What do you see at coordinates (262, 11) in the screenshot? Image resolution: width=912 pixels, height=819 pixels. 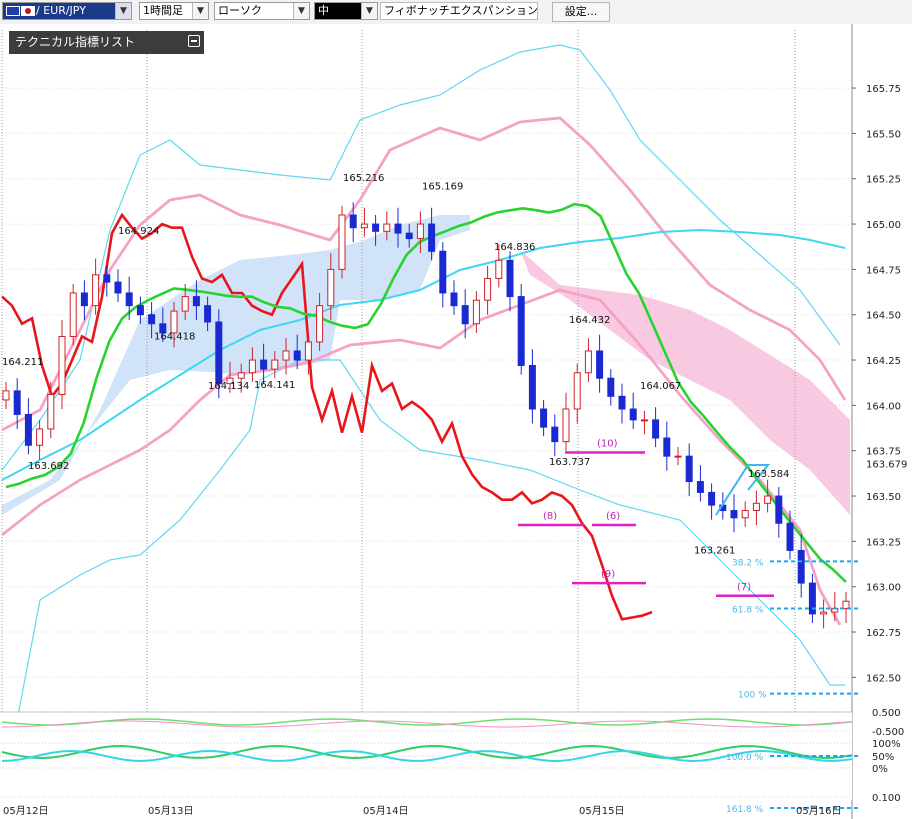 I see `chart-type-select: ローソク ▼` at bounding box center [262, 11].